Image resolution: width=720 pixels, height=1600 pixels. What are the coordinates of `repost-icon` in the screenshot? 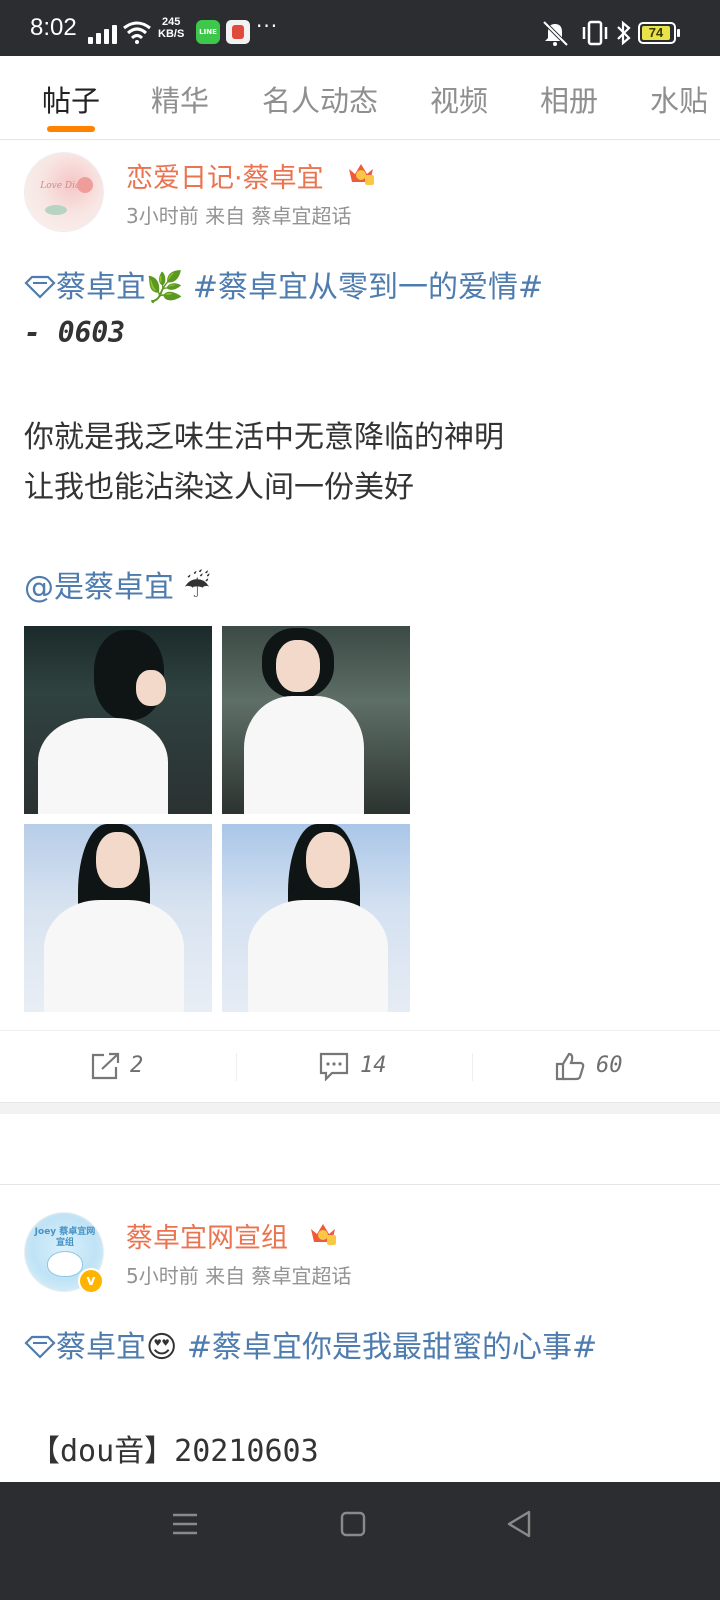 It's located at (105, 1066).